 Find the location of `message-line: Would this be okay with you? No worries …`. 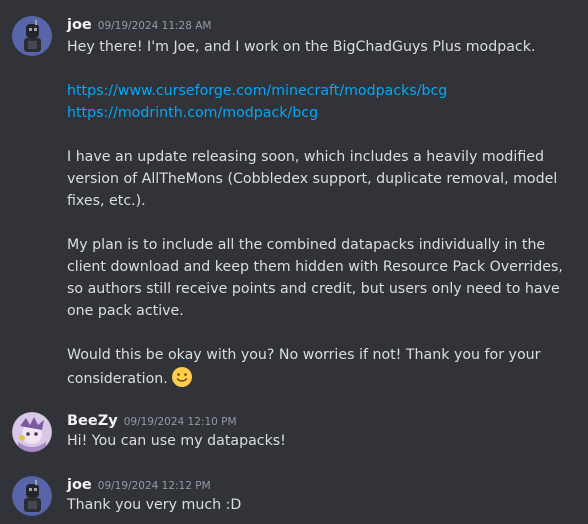

message-line: Would this be okay with you? No worries … is located at coordinates (304, 355).